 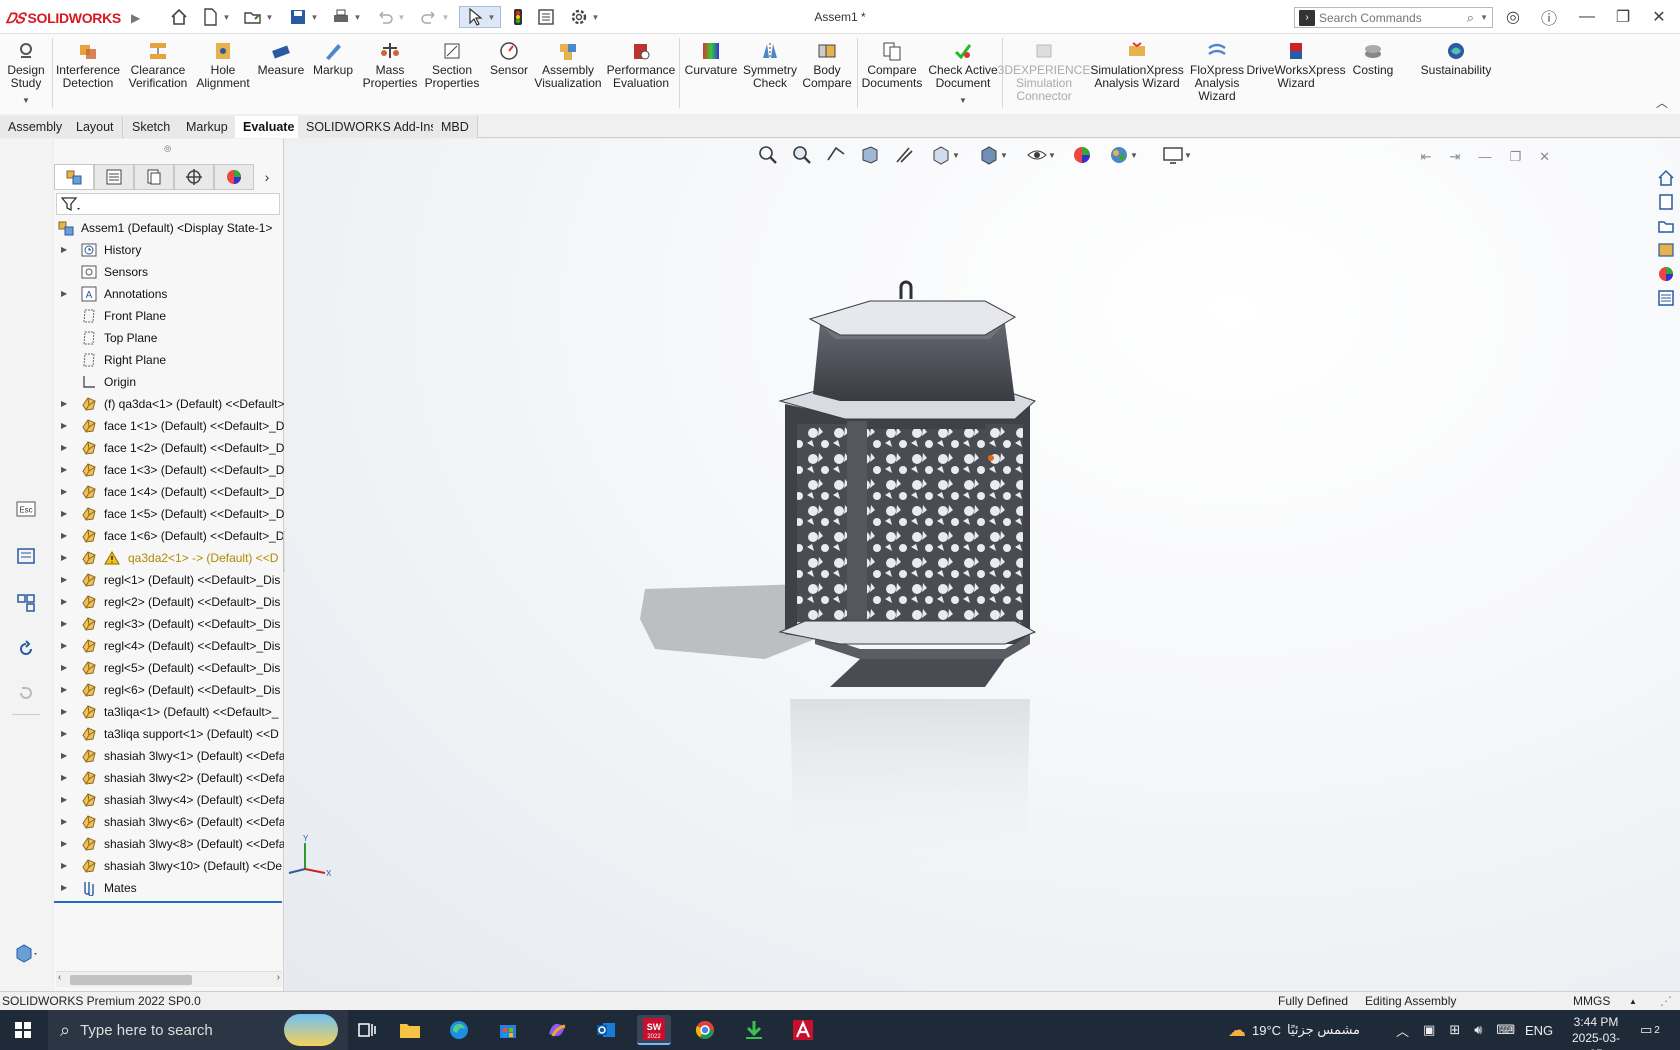 I want to click on open-button: ▼, so click(x=258, y=17).